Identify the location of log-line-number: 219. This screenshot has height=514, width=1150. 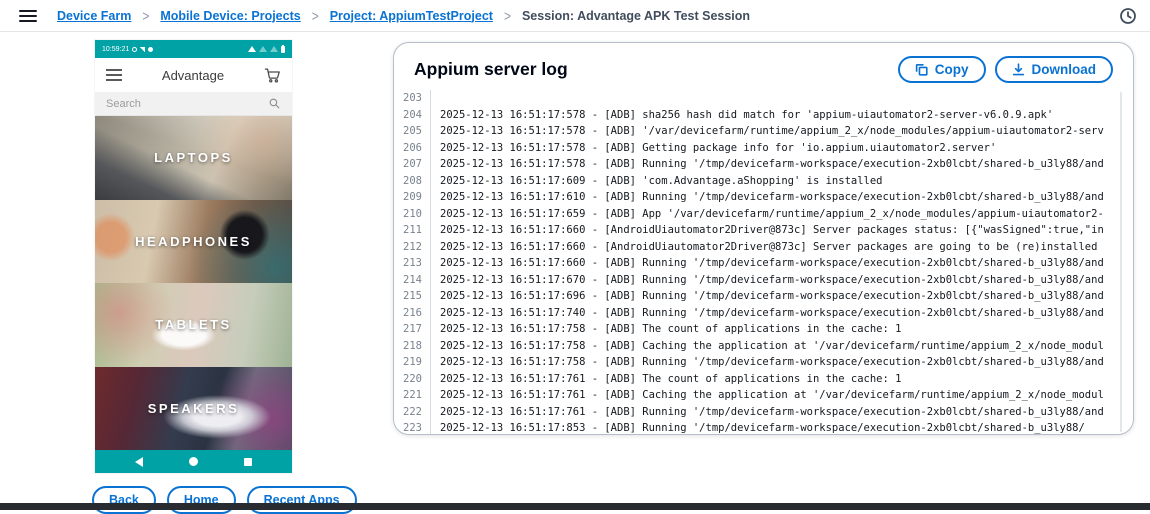
(412, 362).